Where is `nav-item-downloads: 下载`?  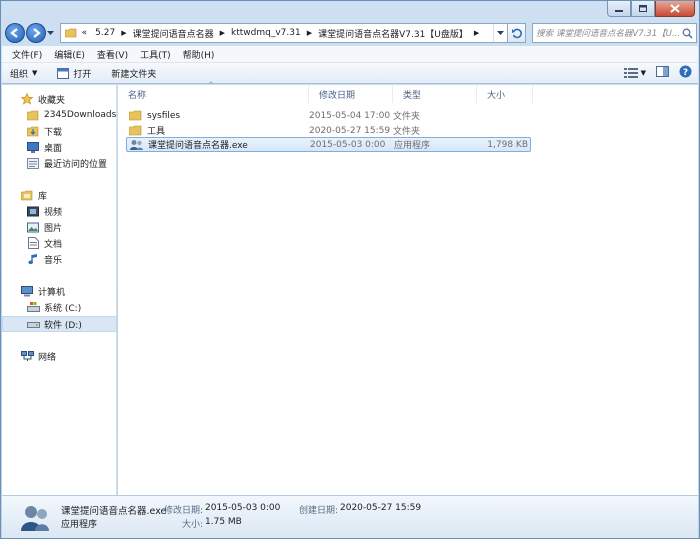 nav-item-downloads: 下载 is located at coordinates (59, 131).